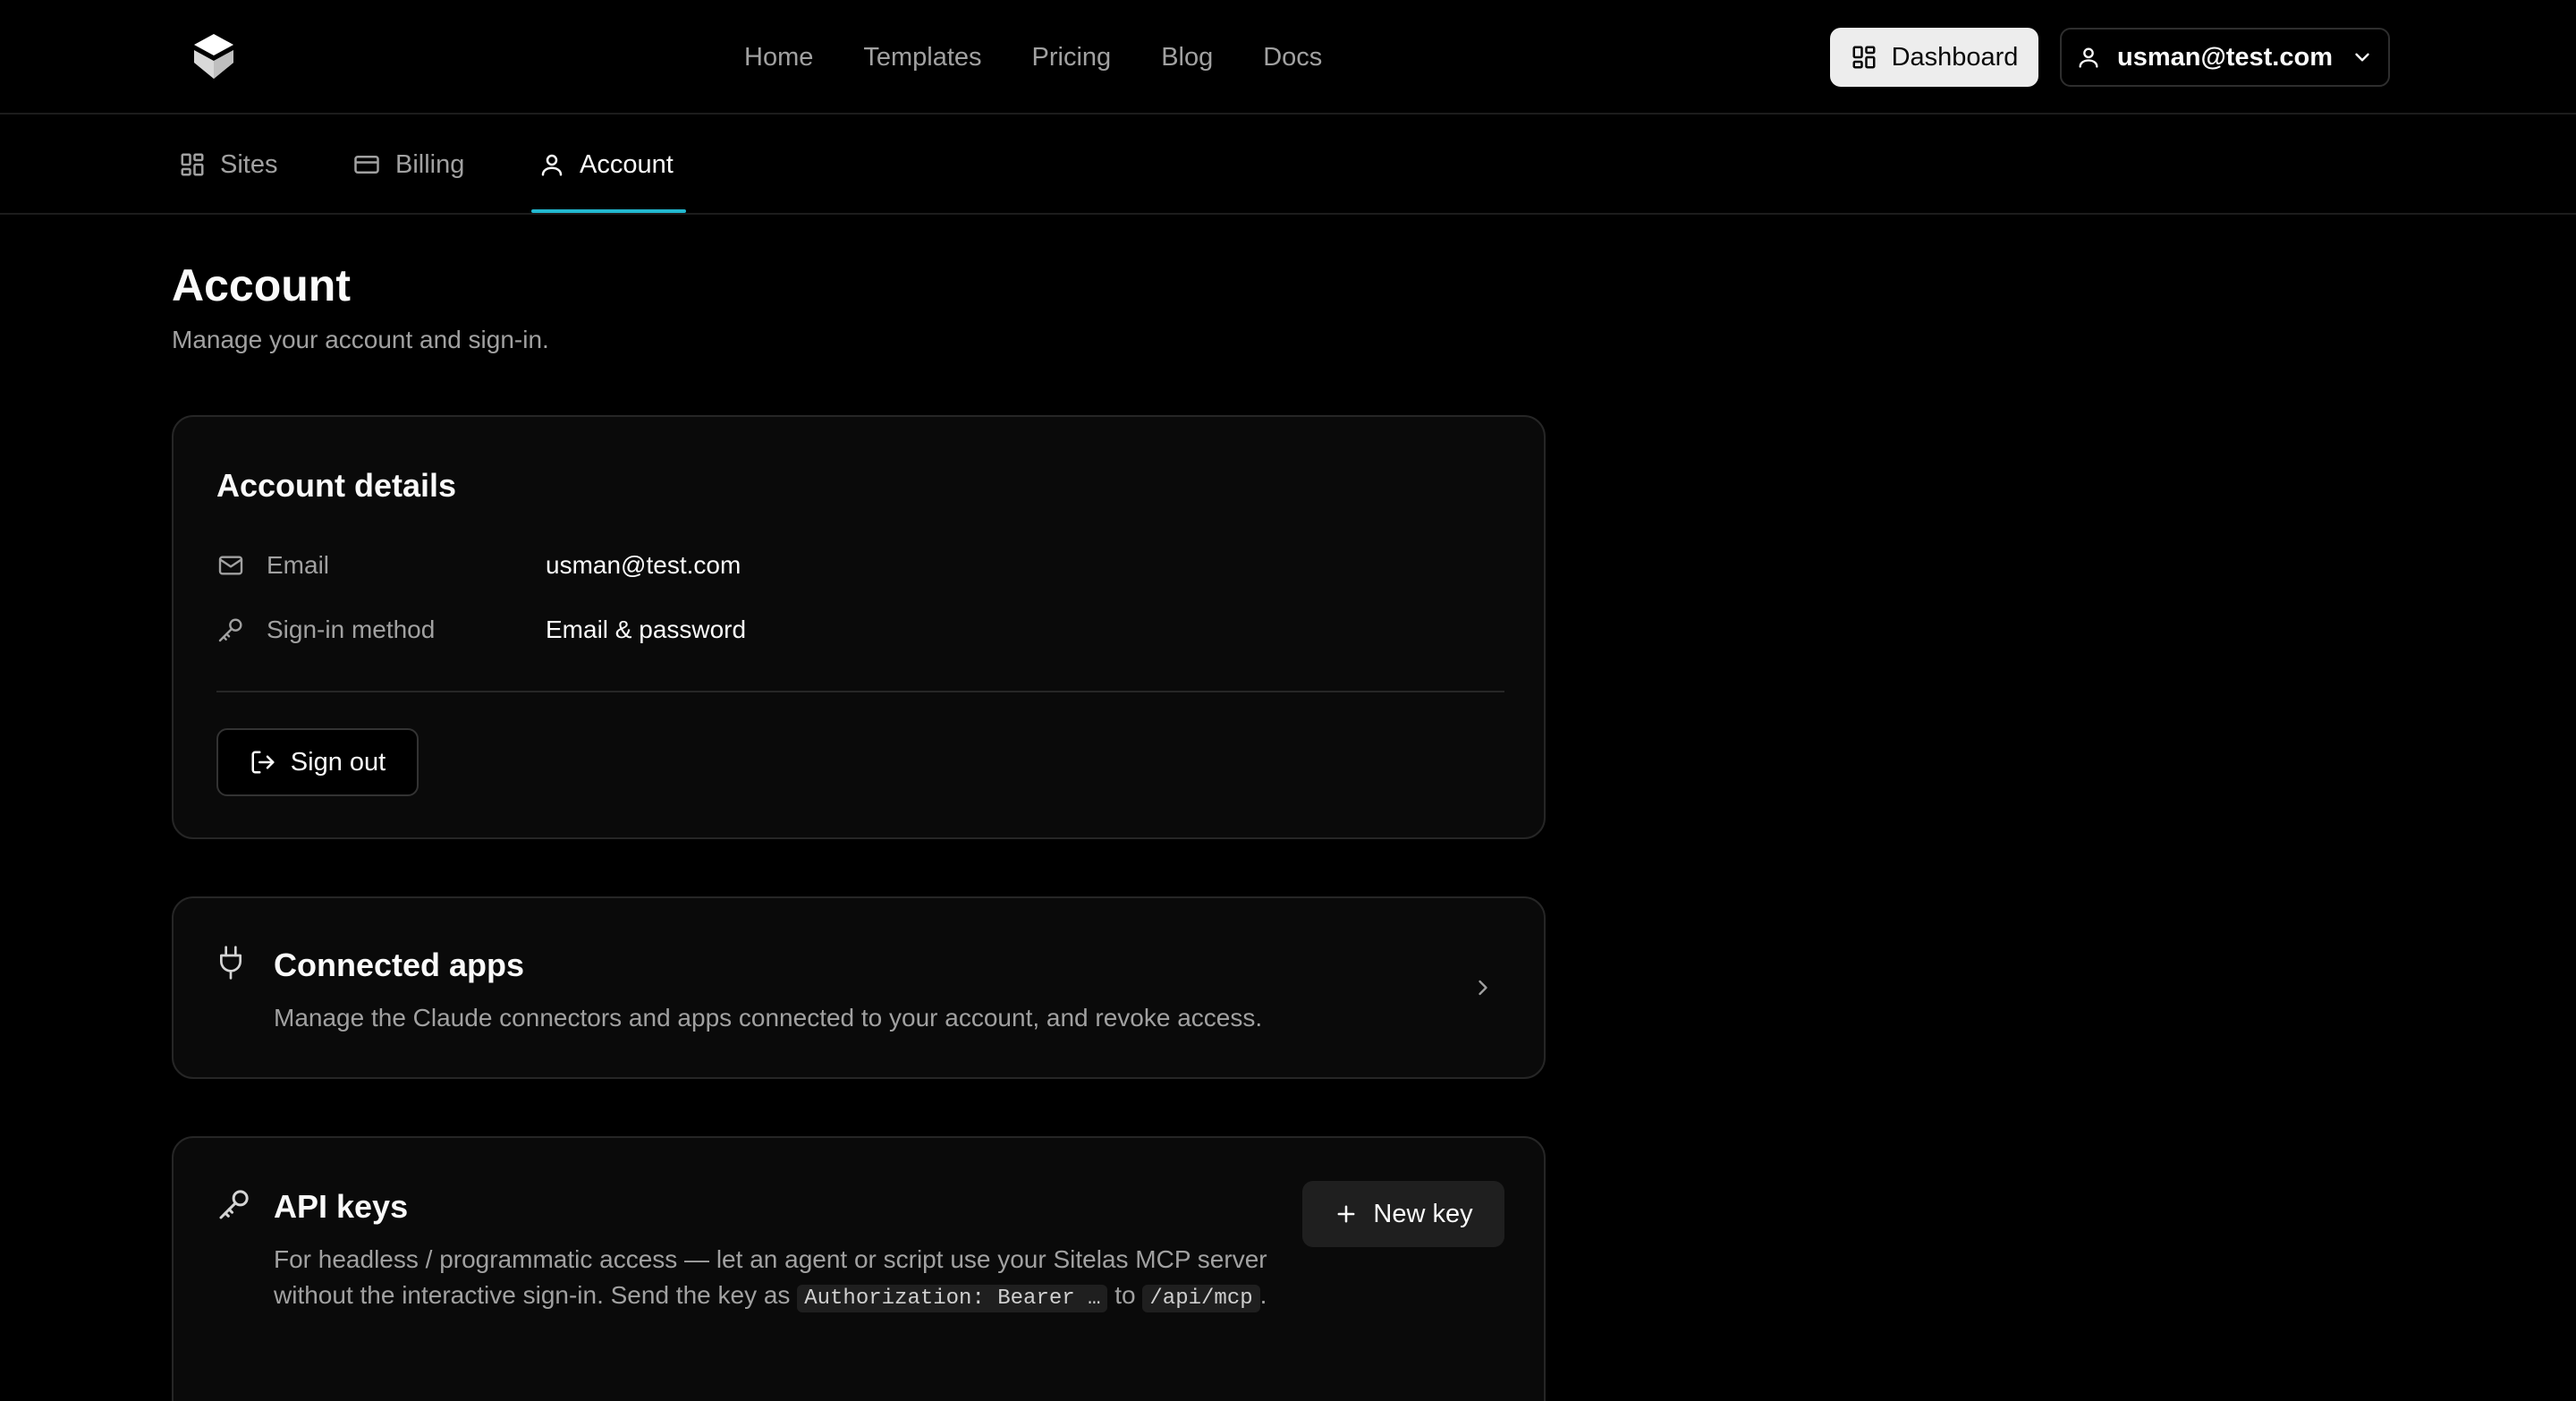 The width and height of the screenshot is (2576, 1401). What do you see at coordinates (1072, 58) in the screenshot?
I see `nav-link-pricing: Pricing` at bounding box center [1072, 58].